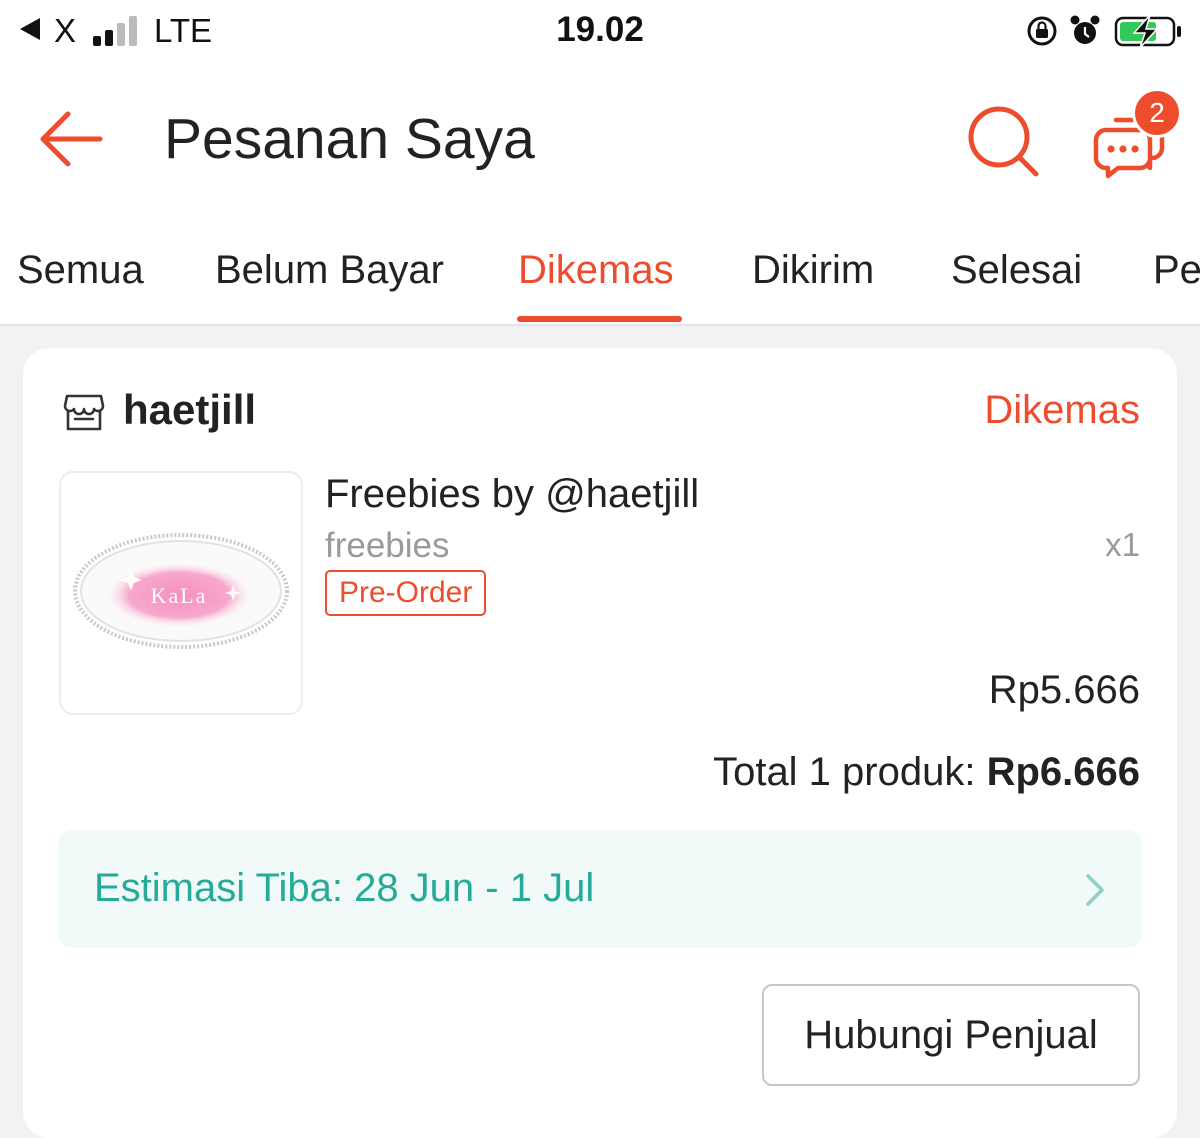  What do you see at coordinates (1085, 29) in the screenshot?
I see `alarm-icon` at bounding box center [1085, 29].